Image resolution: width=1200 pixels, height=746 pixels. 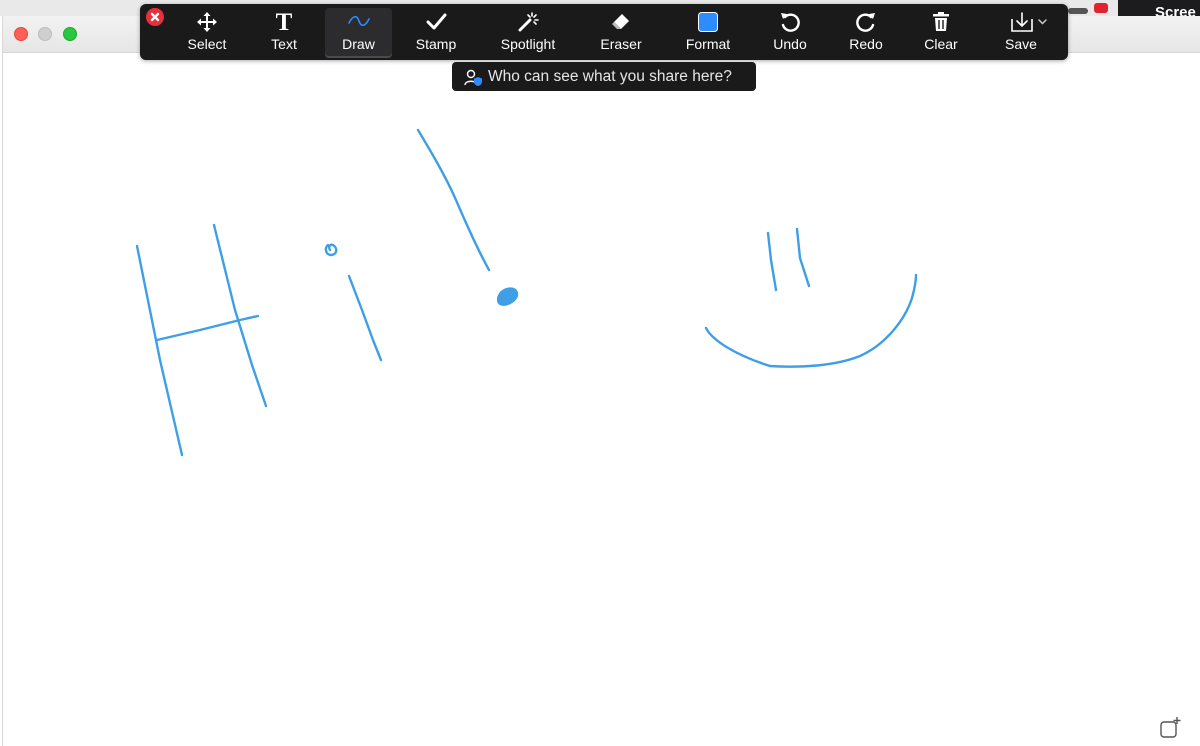 I want to click on text-tool-button: T Text, so click(x=284, y=33).